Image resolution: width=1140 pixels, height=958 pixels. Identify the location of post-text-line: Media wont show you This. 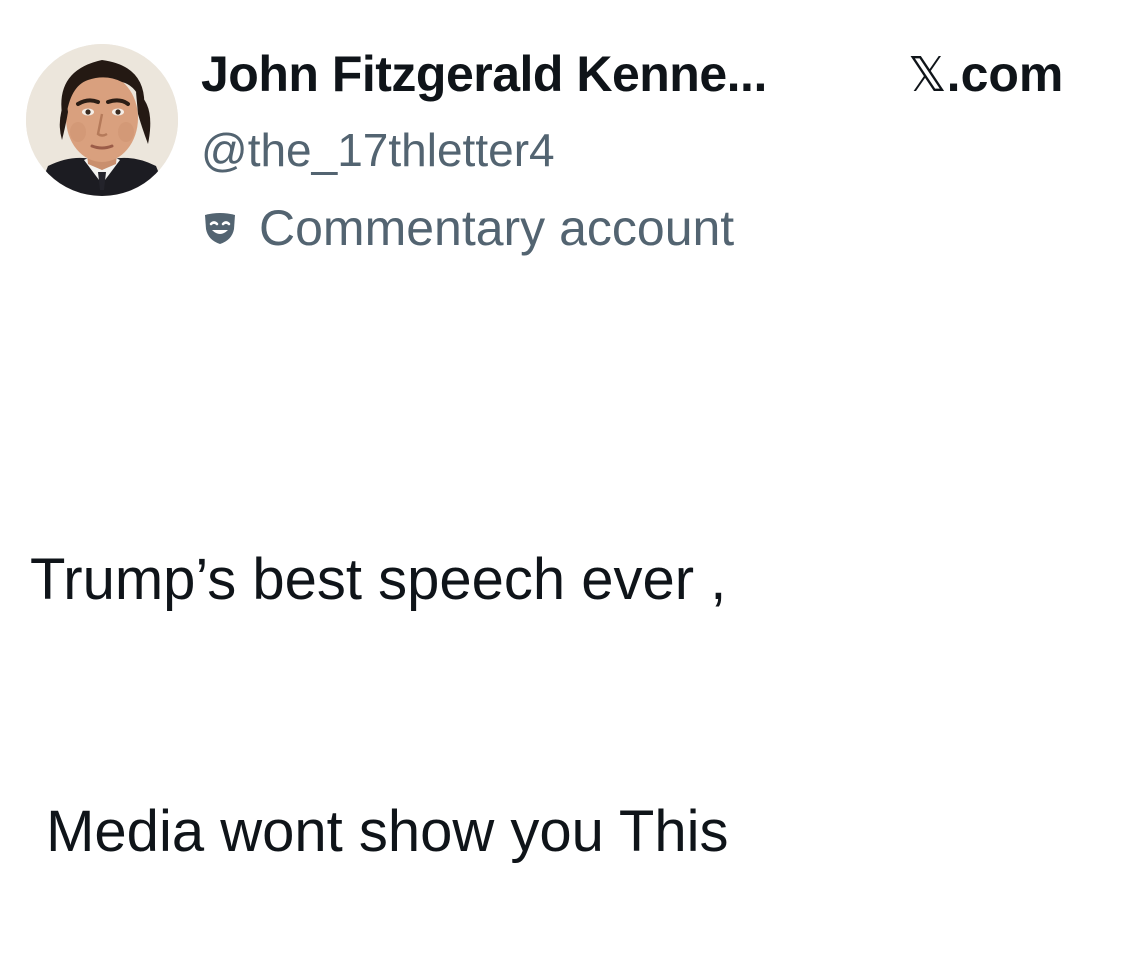
(379, 831).